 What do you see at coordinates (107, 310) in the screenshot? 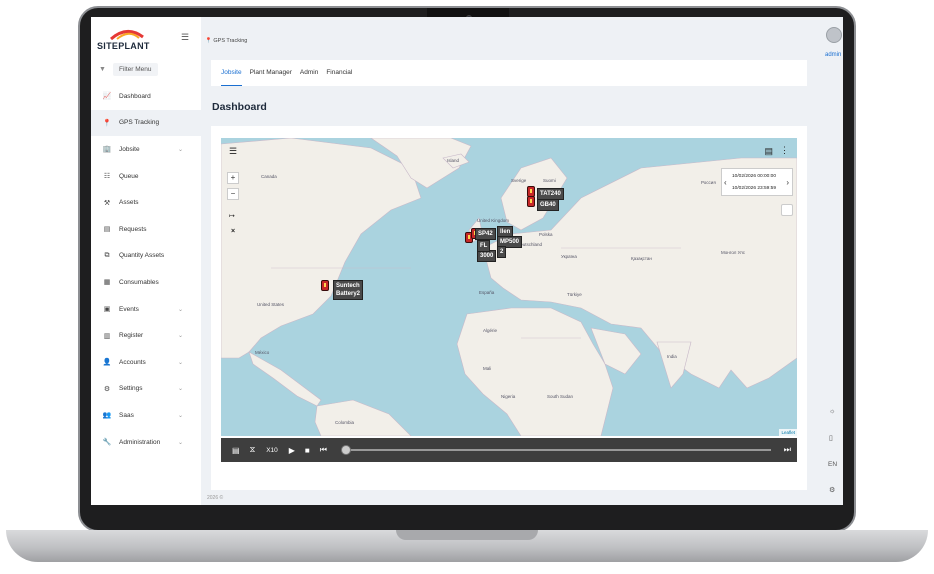
I see `calendar-icon: ▣` at bounding box center [107, 310].